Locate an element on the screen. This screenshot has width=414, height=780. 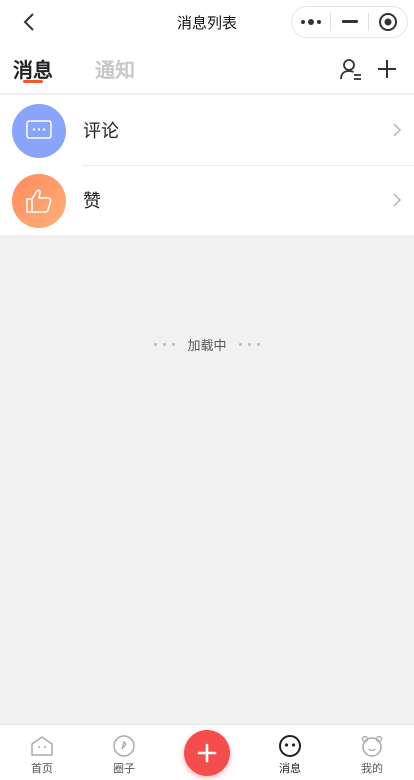
tabbar-label: 我的 is located at coordinates (372, 768).